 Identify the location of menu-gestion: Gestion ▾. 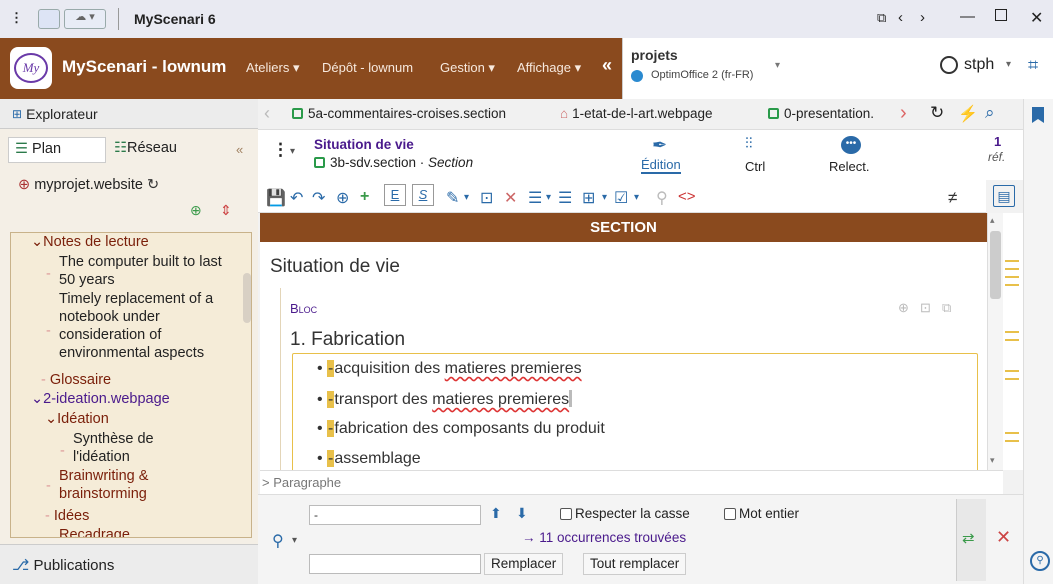
(467, 68).